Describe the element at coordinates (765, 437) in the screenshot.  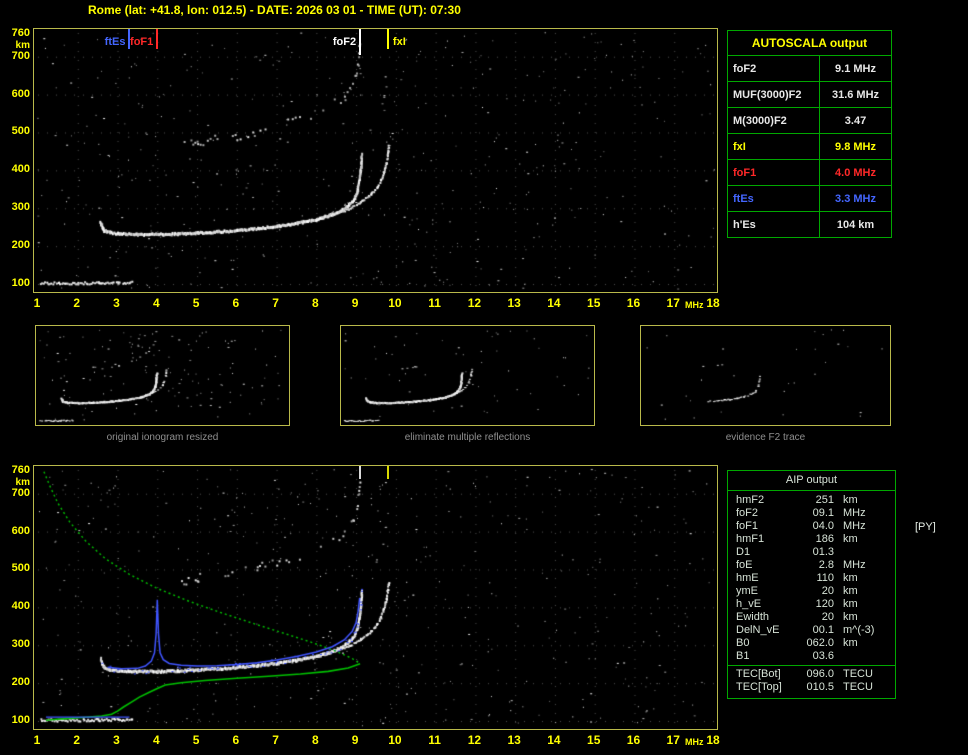
I see `thumbnail-caption-f2: evidence F2 trace` at that location.